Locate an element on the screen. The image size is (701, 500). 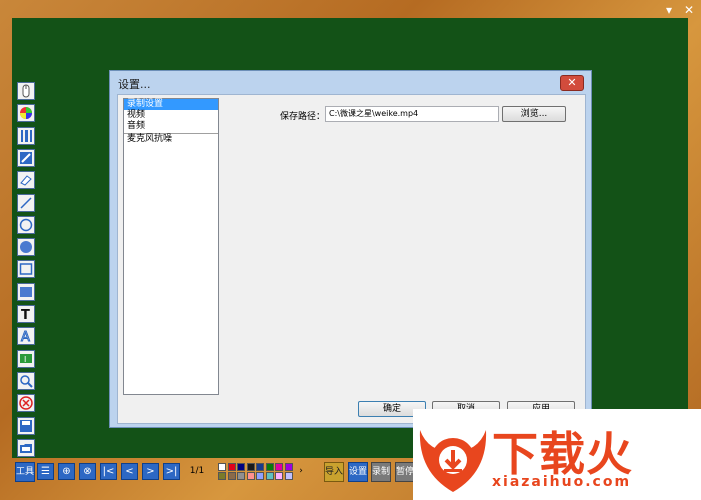
eraser-tool-button is located at coordinates (26, 180).